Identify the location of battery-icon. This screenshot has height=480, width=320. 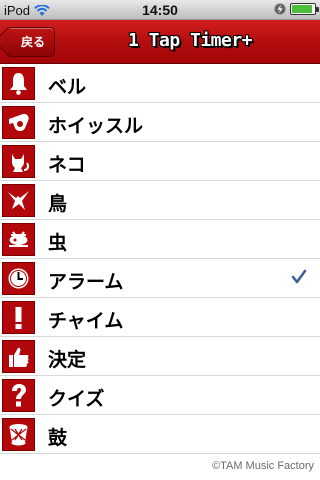
(304, 9).